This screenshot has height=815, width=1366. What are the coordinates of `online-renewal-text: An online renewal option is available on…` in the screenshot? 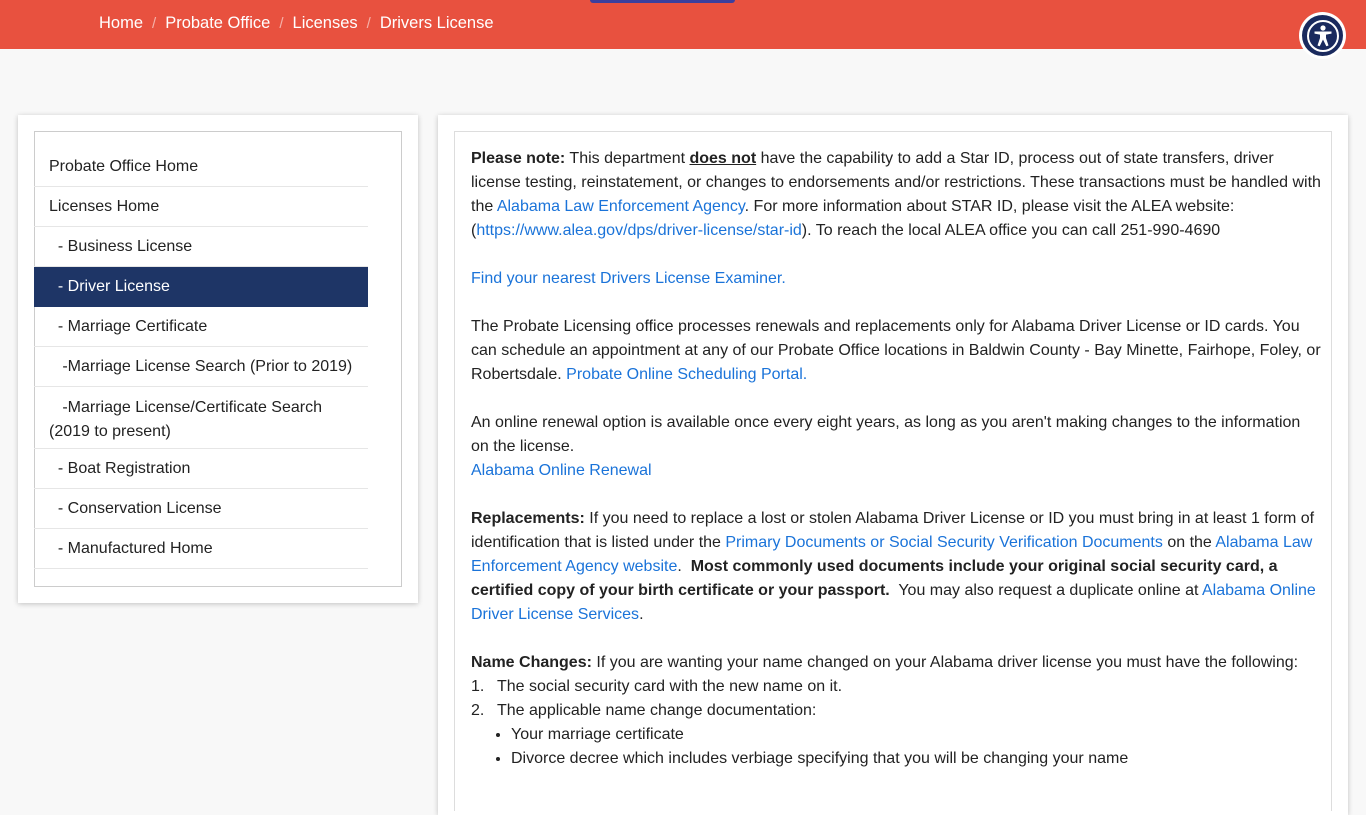 It's located at (886, 434).